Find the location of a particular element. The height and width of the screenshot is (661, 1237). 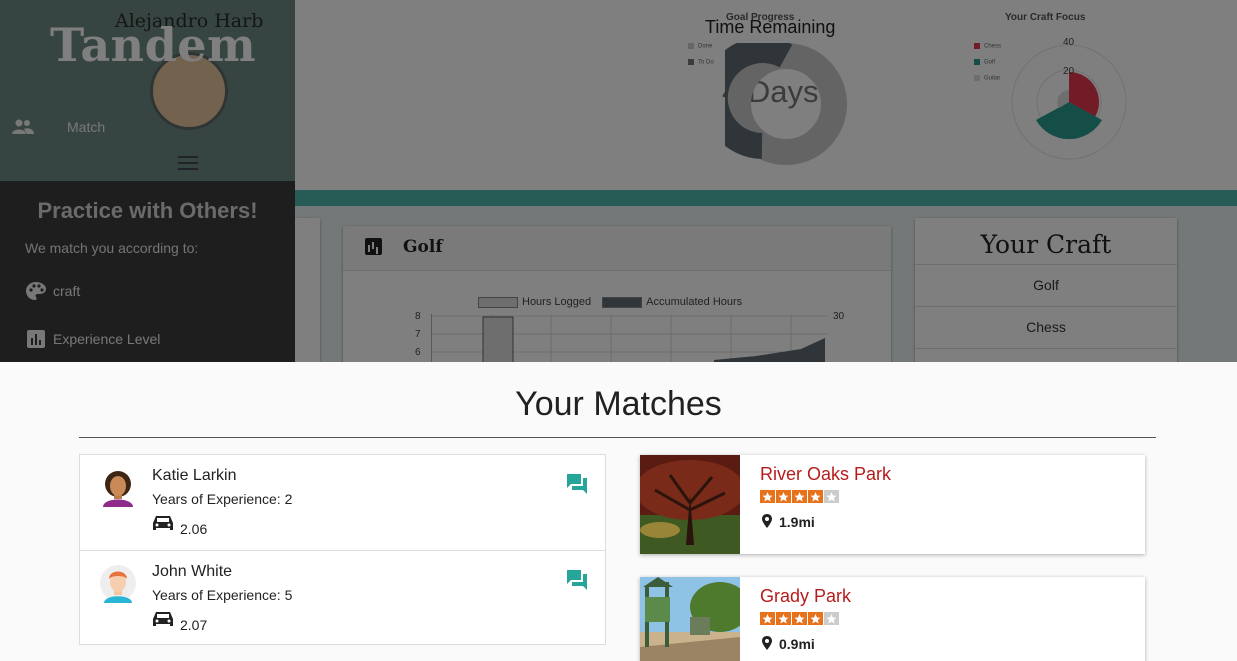

match-experience: Years of Experience: 2 is located at coordinates (222, 499).